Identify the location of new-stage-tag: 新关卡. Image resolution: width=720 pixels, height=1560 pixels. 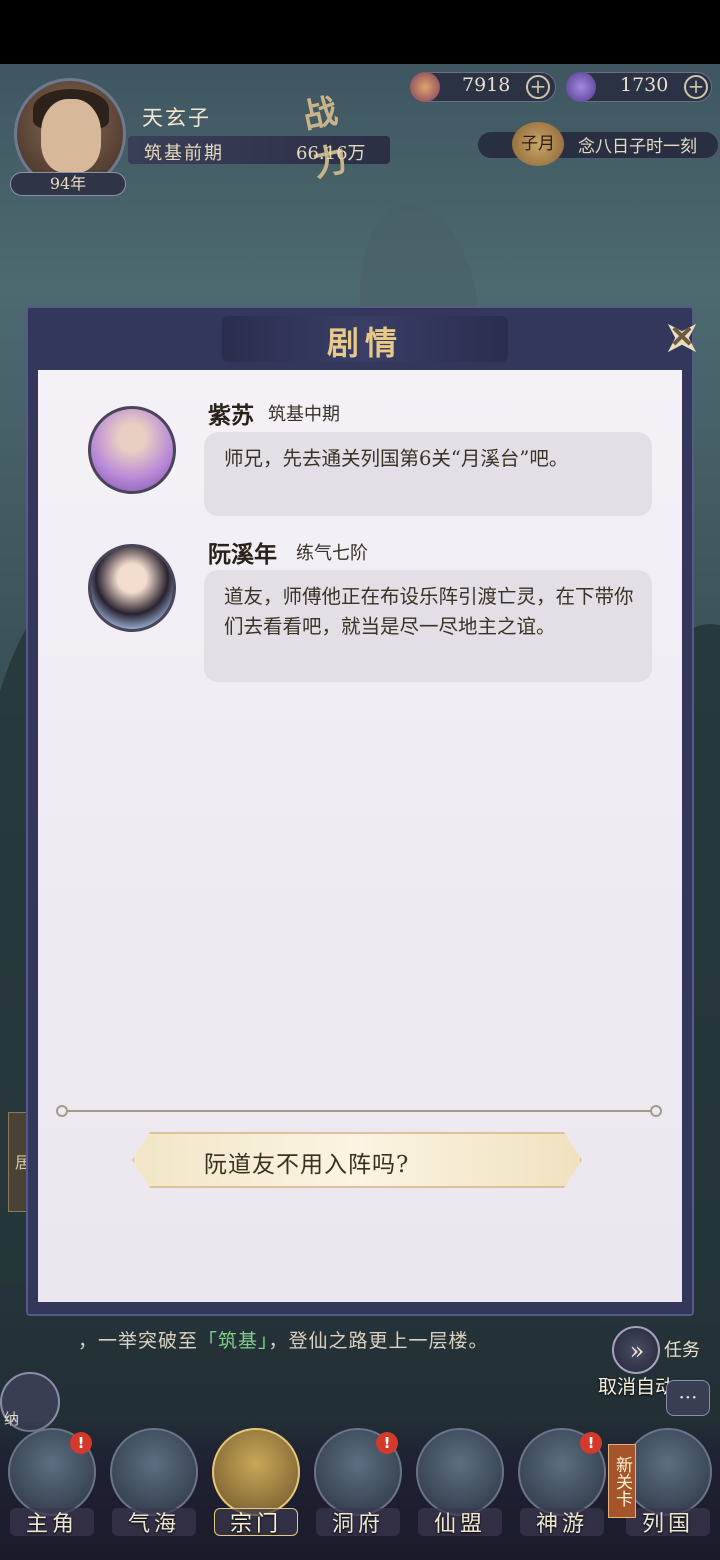
(622, 1481).